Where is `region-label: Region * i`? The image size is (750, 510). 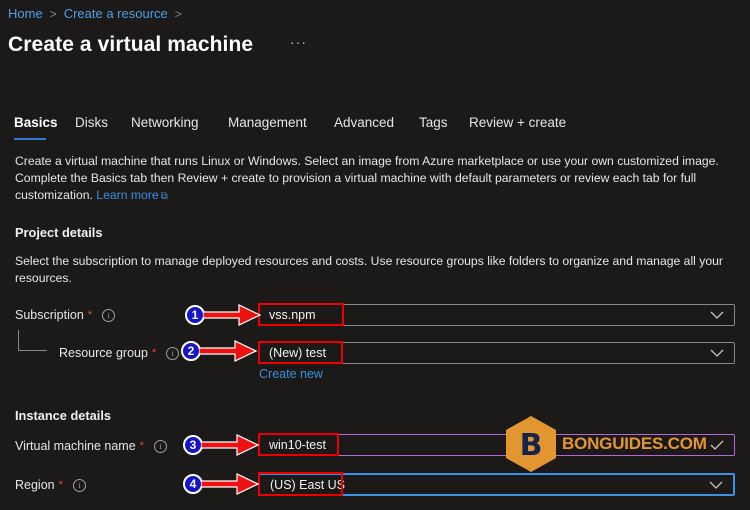 region-label: Region * i is located at coordinates (50, 485).